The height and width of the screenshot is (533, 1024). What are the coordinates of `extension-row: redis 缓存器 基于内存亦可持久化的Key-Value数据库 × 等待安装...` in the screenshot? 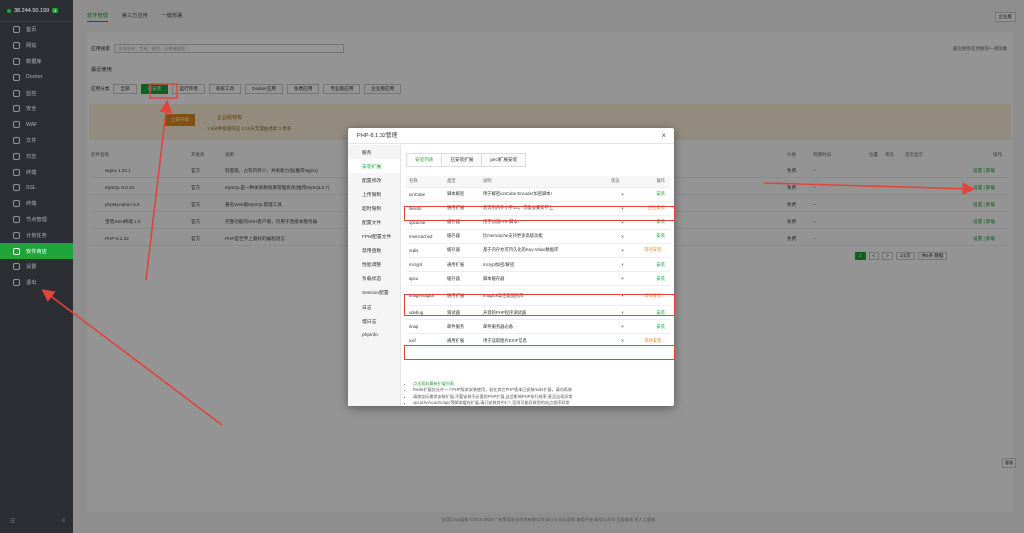 It's located at (538, 250).